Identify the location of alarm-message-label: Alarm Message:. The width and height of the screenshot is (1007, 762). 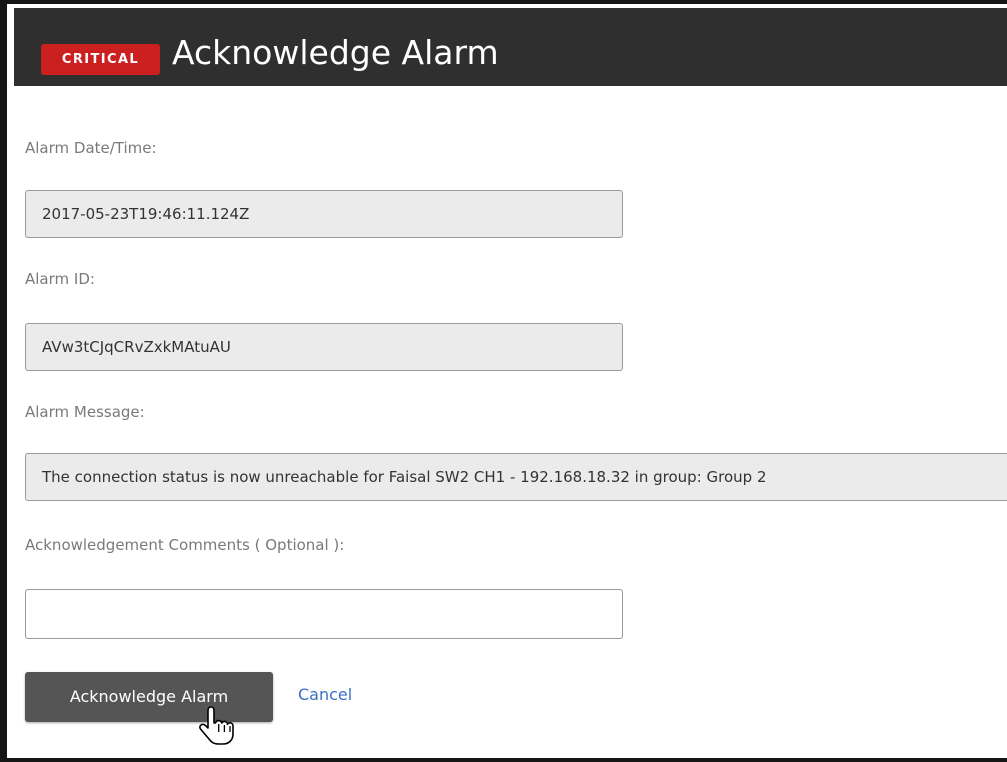
(85, 412).